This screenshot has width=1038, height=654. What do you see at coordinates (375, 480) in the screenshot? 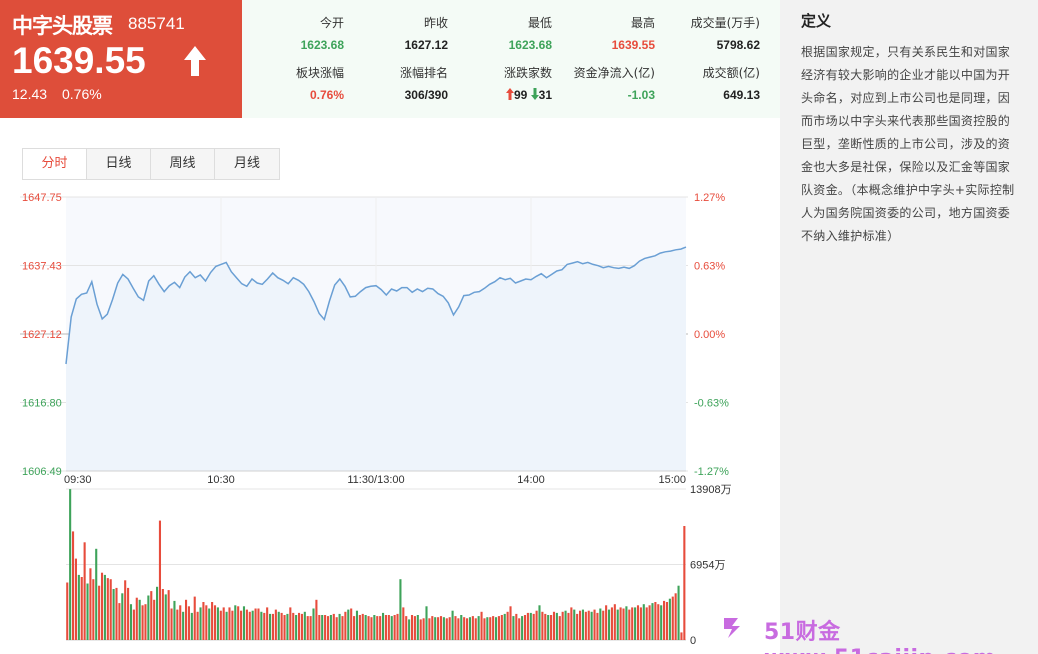
I see `time-tick-label: 11:30/13:00` at bounding box center [375, 480].